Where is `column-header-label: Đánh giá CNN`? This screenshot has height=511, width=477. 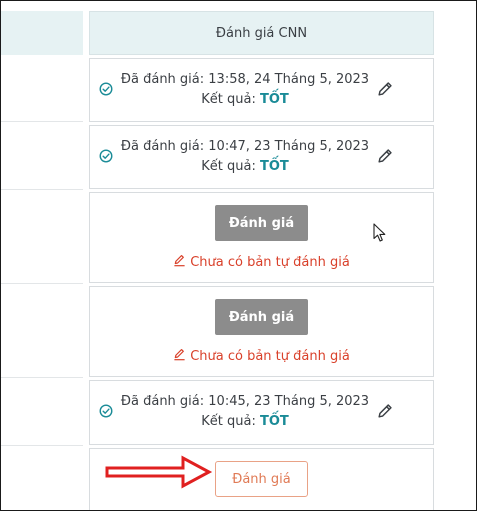 column-header-label: Đánh giá CNN is located at coordinates (261, 33).